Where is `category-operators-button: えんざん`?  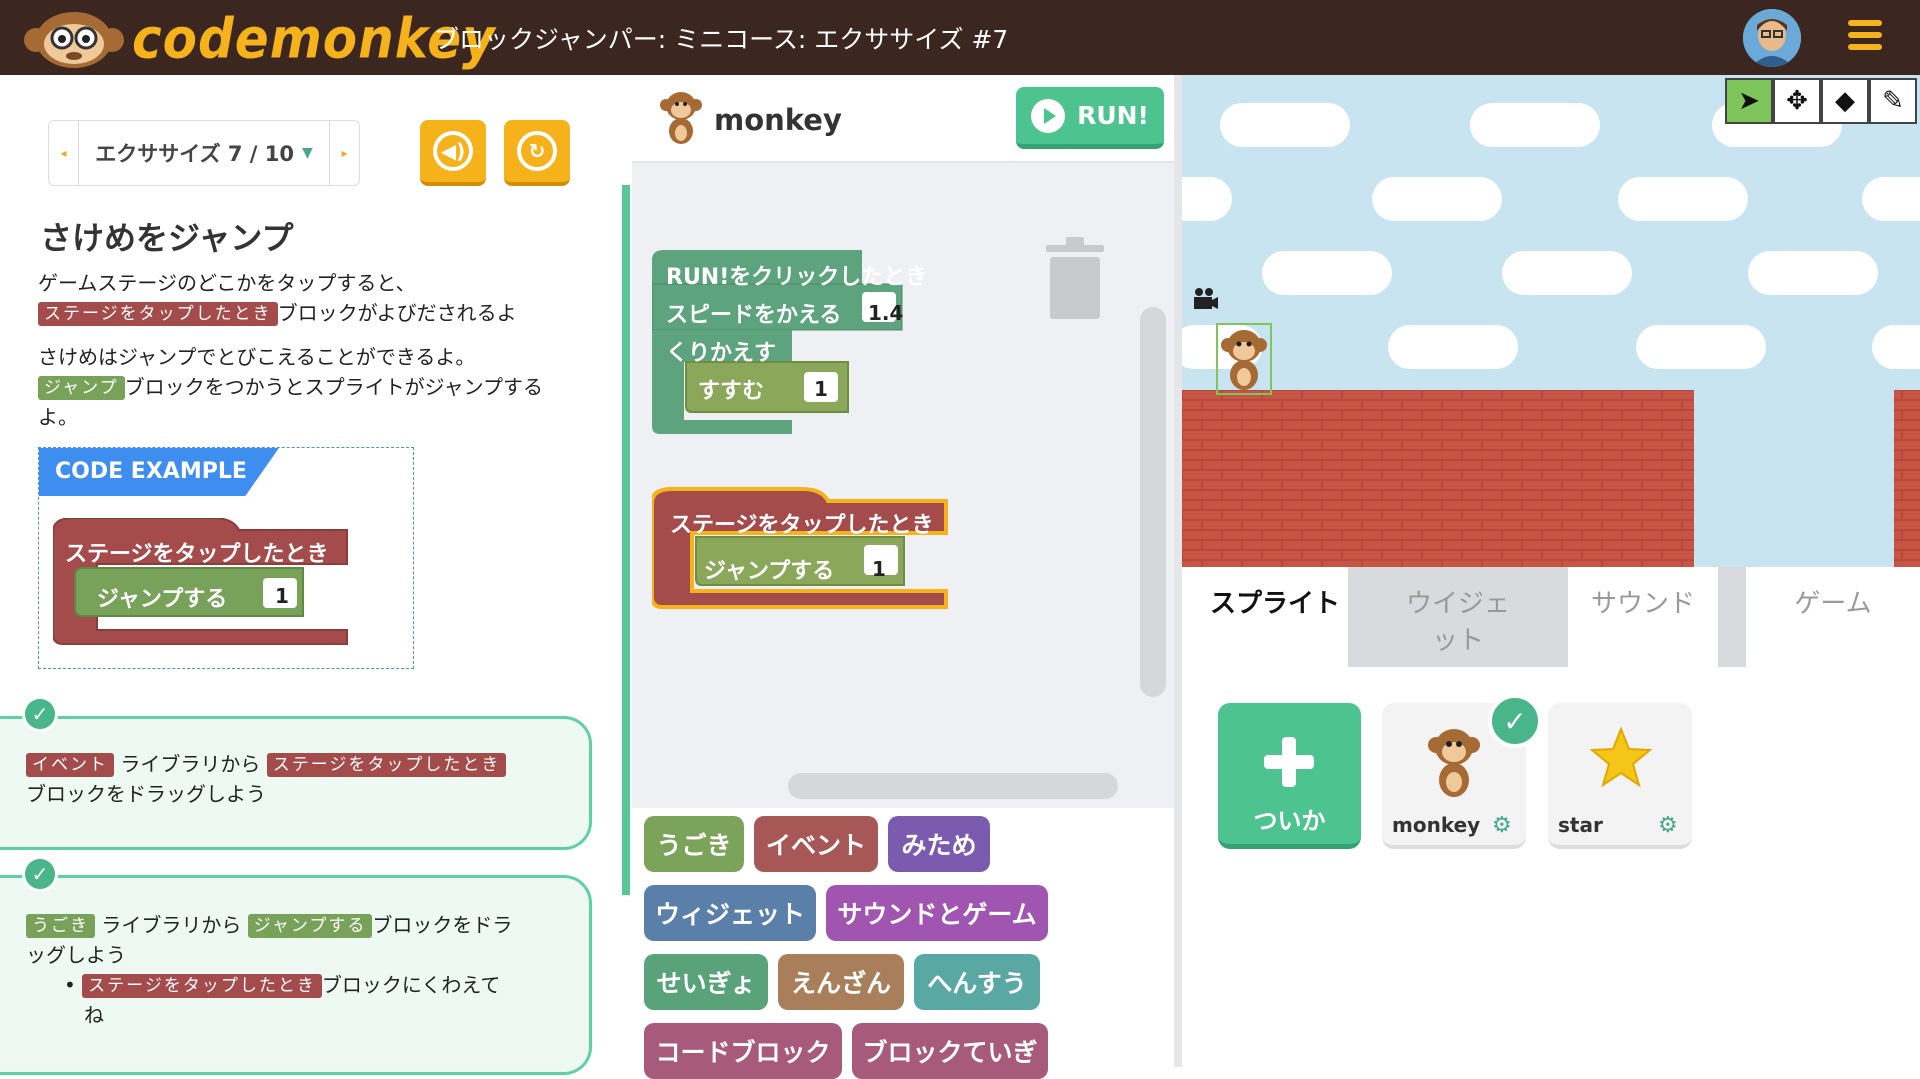
category-operators-button: えんざん is located at coordinates (841, 982).